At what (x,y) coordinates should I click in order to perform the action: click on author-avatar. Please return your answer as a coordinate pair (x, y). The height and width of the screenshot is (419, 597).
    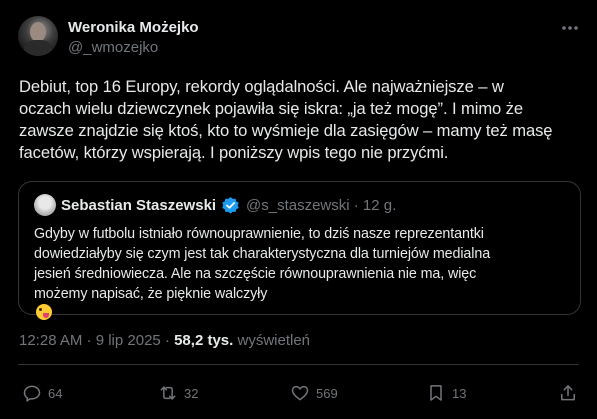
    Looking at the image, I should click on (38, 36).